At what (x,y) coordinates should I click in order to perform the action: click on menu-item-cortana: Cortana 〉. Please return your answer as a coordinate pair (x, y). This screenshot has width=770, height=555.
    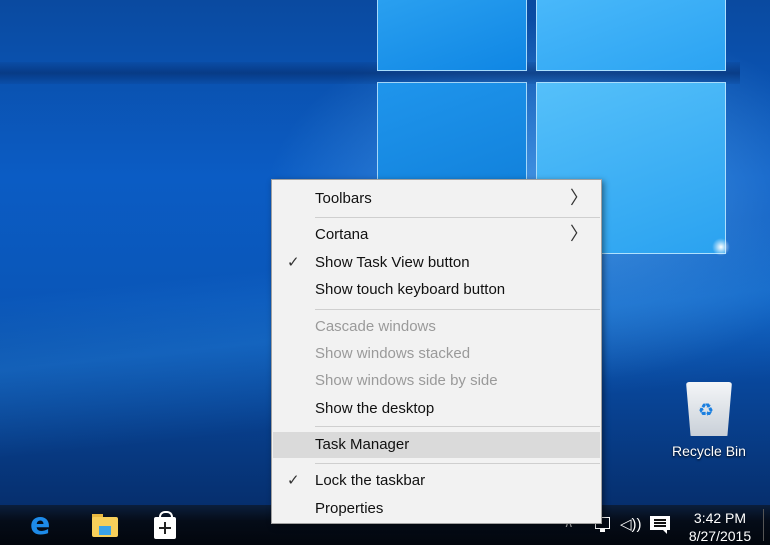
    Looking at the image, I should click on (436, 235).